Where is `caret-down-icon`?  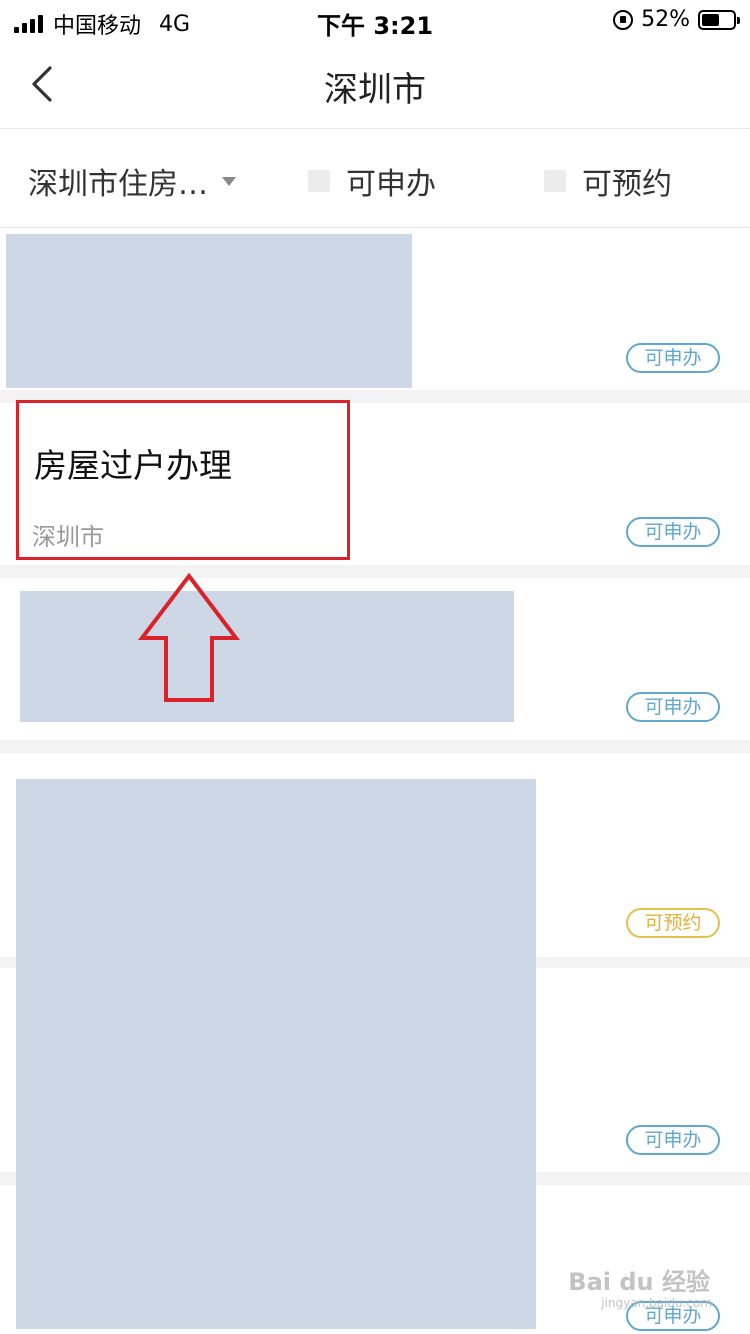
caret-down-icon is located at coordinates (229, 181).